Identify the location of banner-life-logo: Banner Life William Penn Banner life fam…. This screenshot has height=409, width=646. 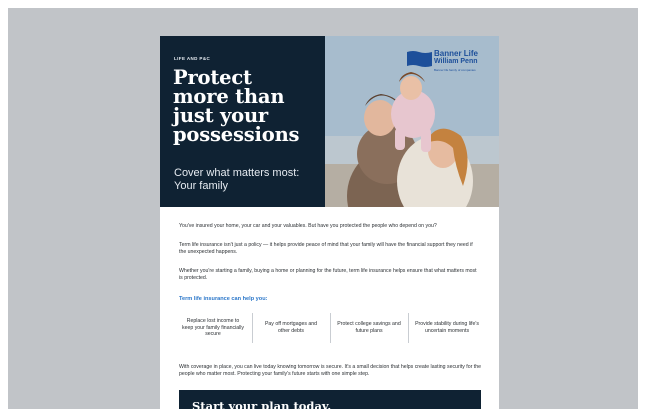
(451, 64).